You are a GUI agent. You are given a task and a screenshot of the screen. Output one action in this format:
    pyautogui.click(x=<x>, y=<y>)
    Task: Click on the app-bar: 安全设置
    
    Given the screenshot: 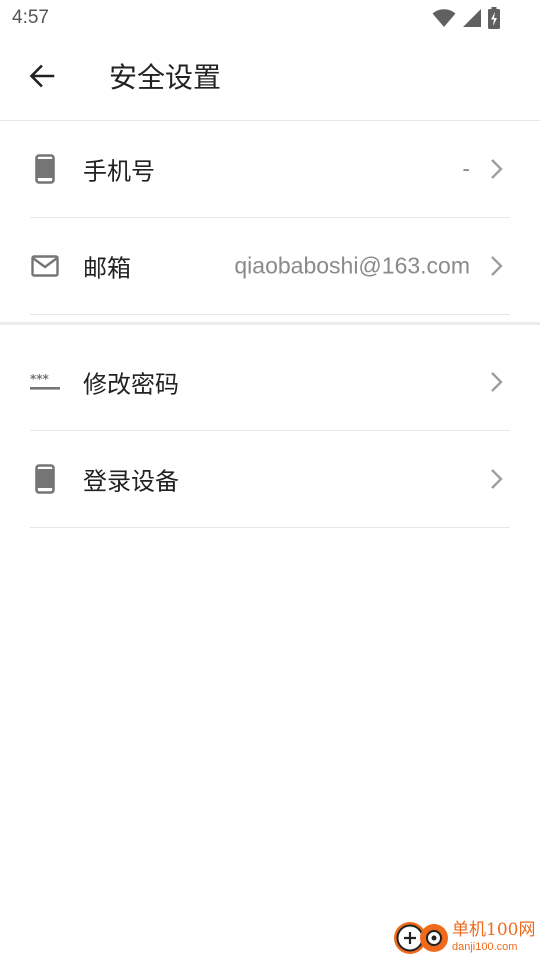 What is the action you would take?
    pyautogui.click(x=270, y=78)
    